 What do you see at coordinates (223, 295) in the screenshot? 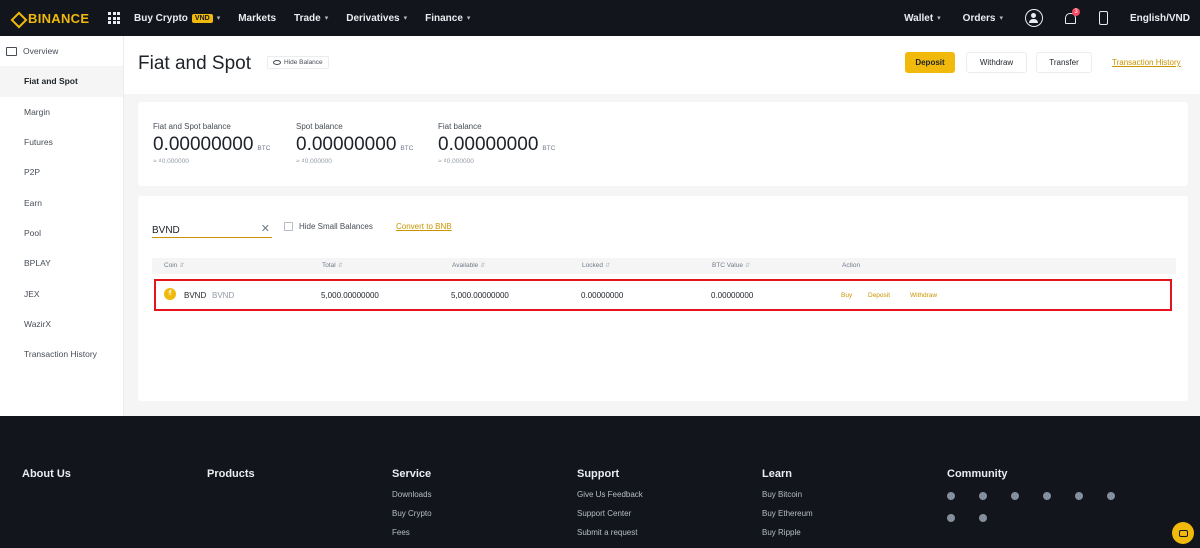
I see `coin-name: BVND` at bounding box center [223, 295].